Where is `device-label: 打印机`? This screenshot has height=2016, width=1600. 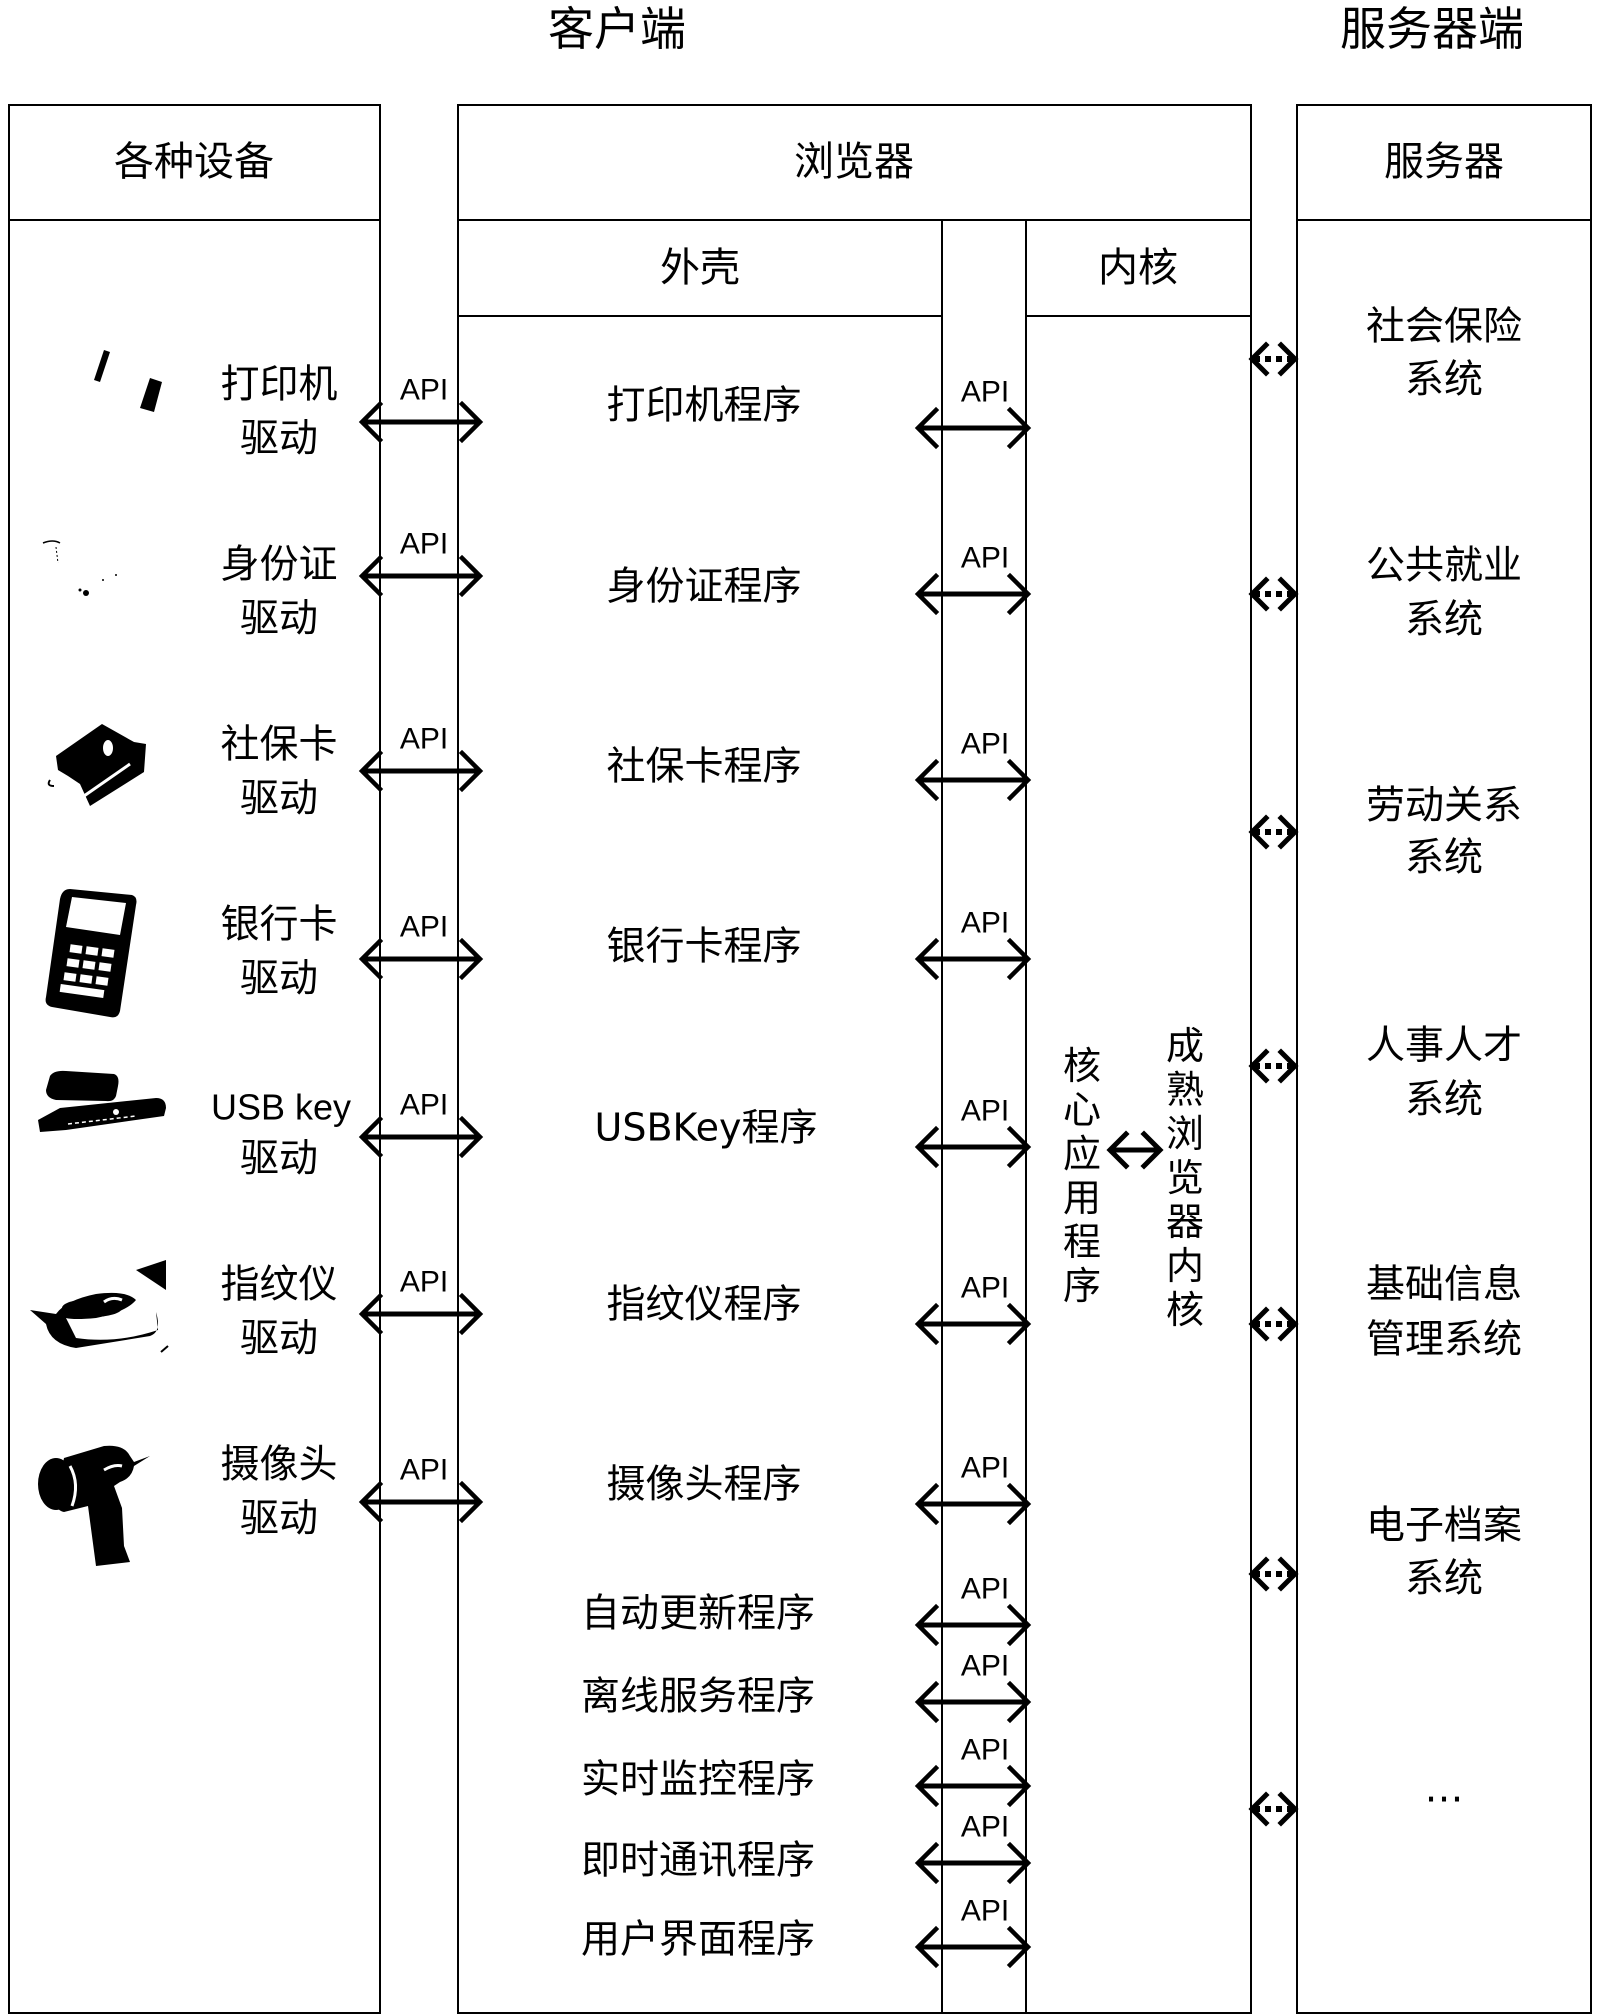
device-label: 打印机 is located at coordinates (279, 385).